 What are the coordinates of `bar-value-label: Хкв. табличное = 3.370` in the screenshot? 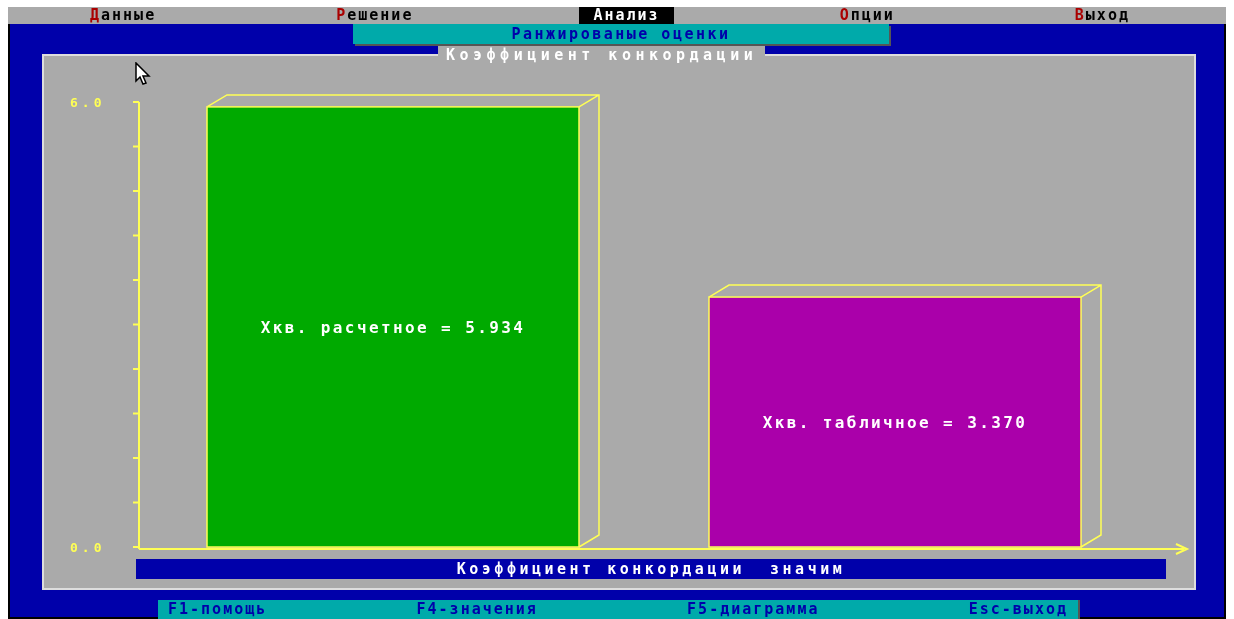 It's located at (895, 423).